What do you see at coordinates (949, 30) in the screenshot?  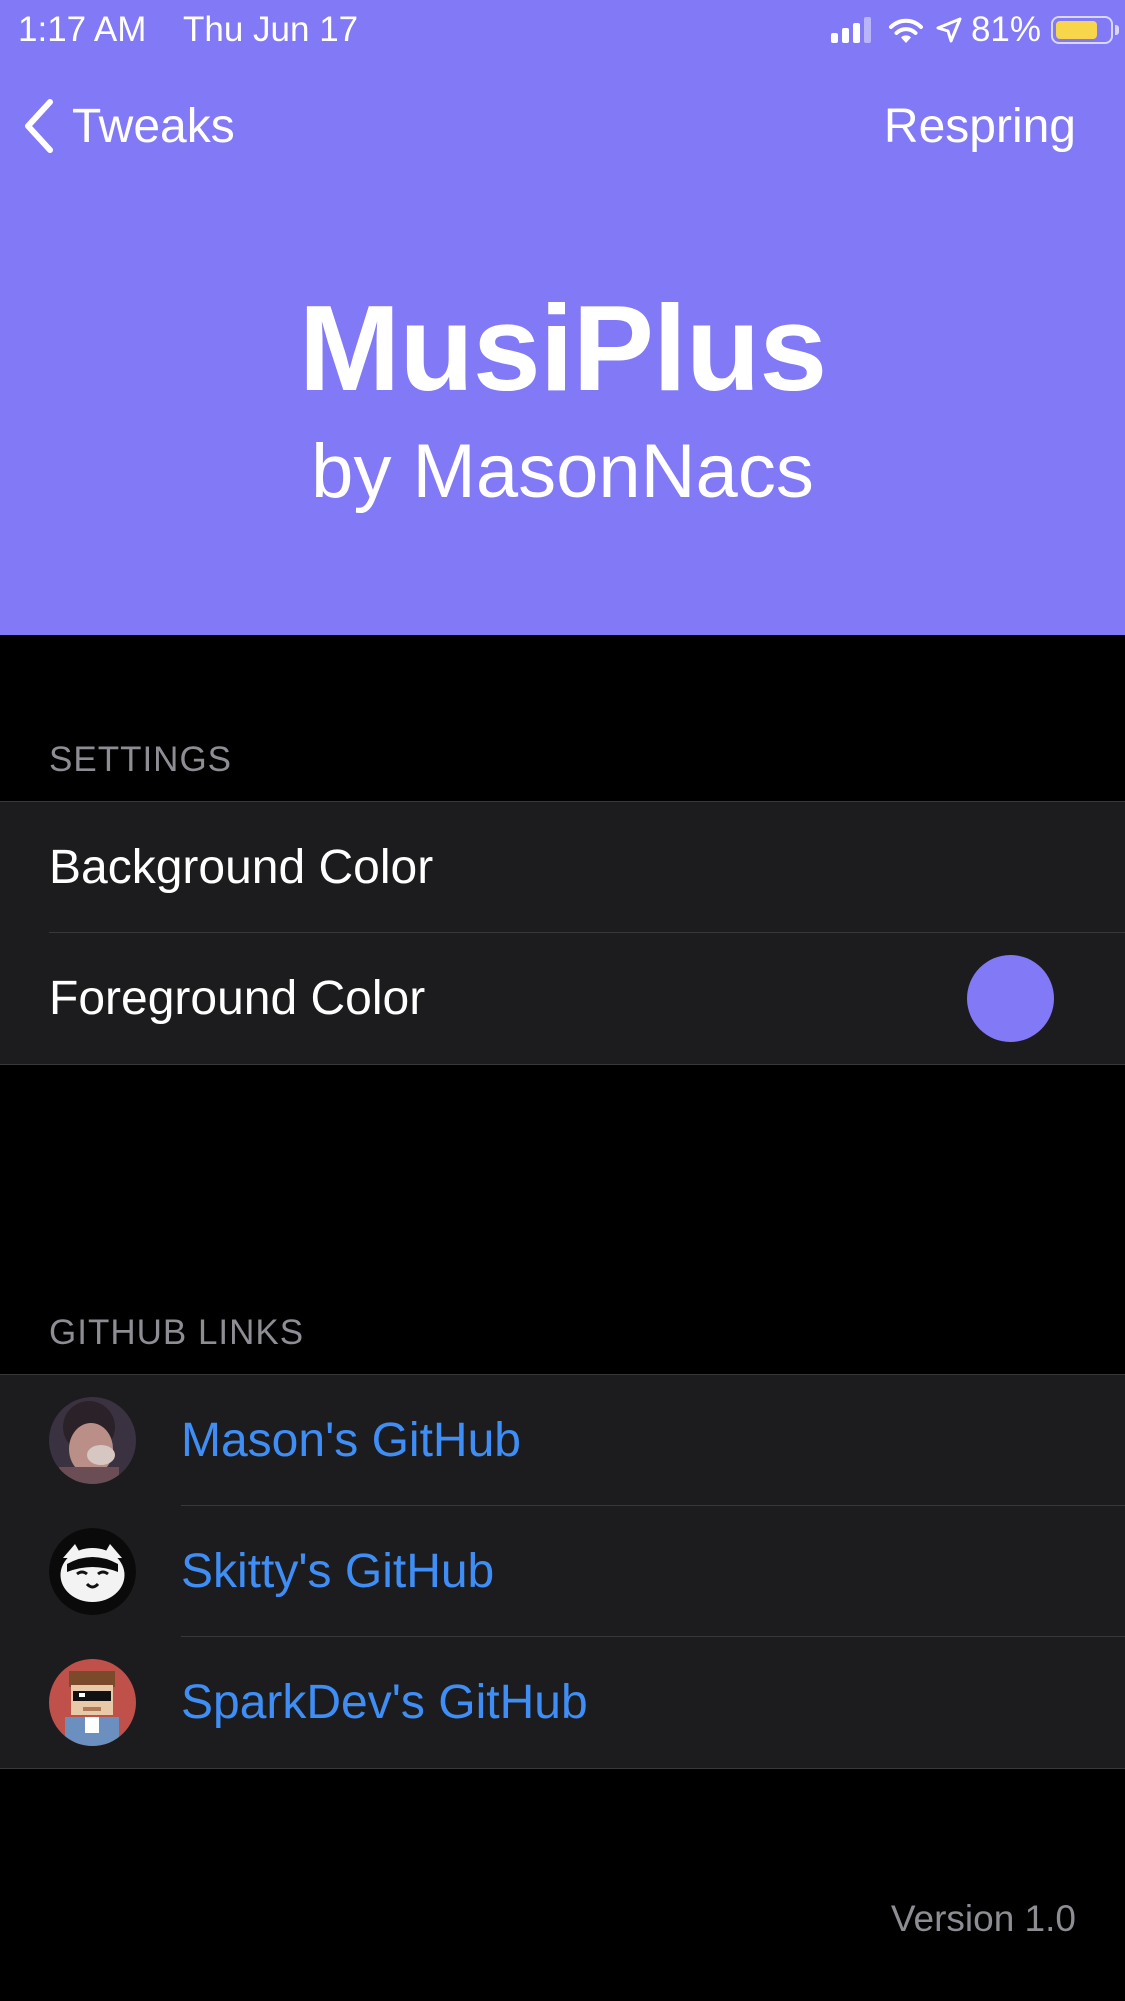 I see `location-arrow-icon` at bounding box center [949, 30].